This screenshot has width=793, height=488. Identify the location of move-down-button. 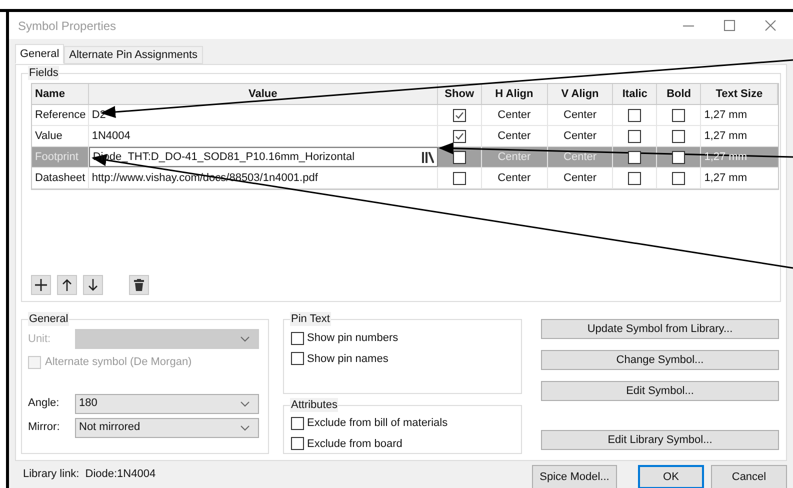
(93, 285).